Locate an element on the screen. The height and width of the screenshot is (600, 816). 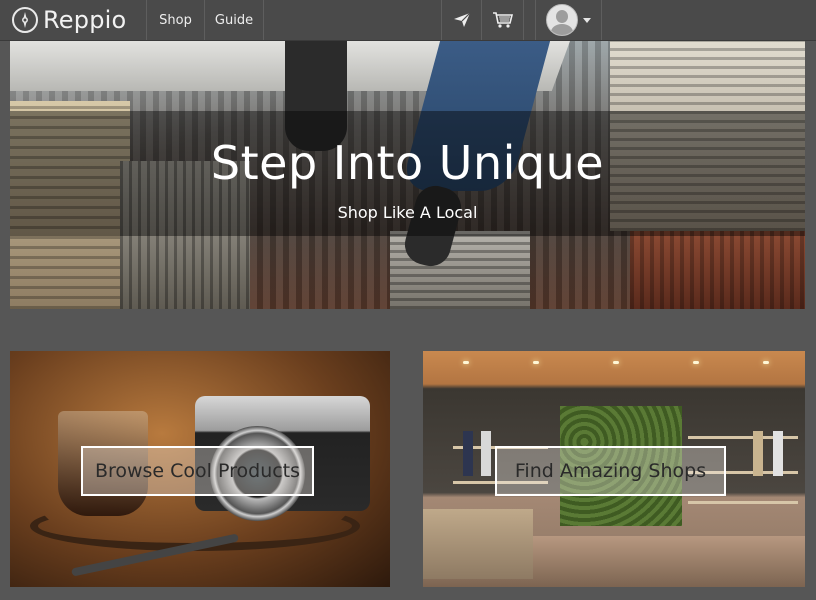
hero-building is located at coordinates (717, 270).